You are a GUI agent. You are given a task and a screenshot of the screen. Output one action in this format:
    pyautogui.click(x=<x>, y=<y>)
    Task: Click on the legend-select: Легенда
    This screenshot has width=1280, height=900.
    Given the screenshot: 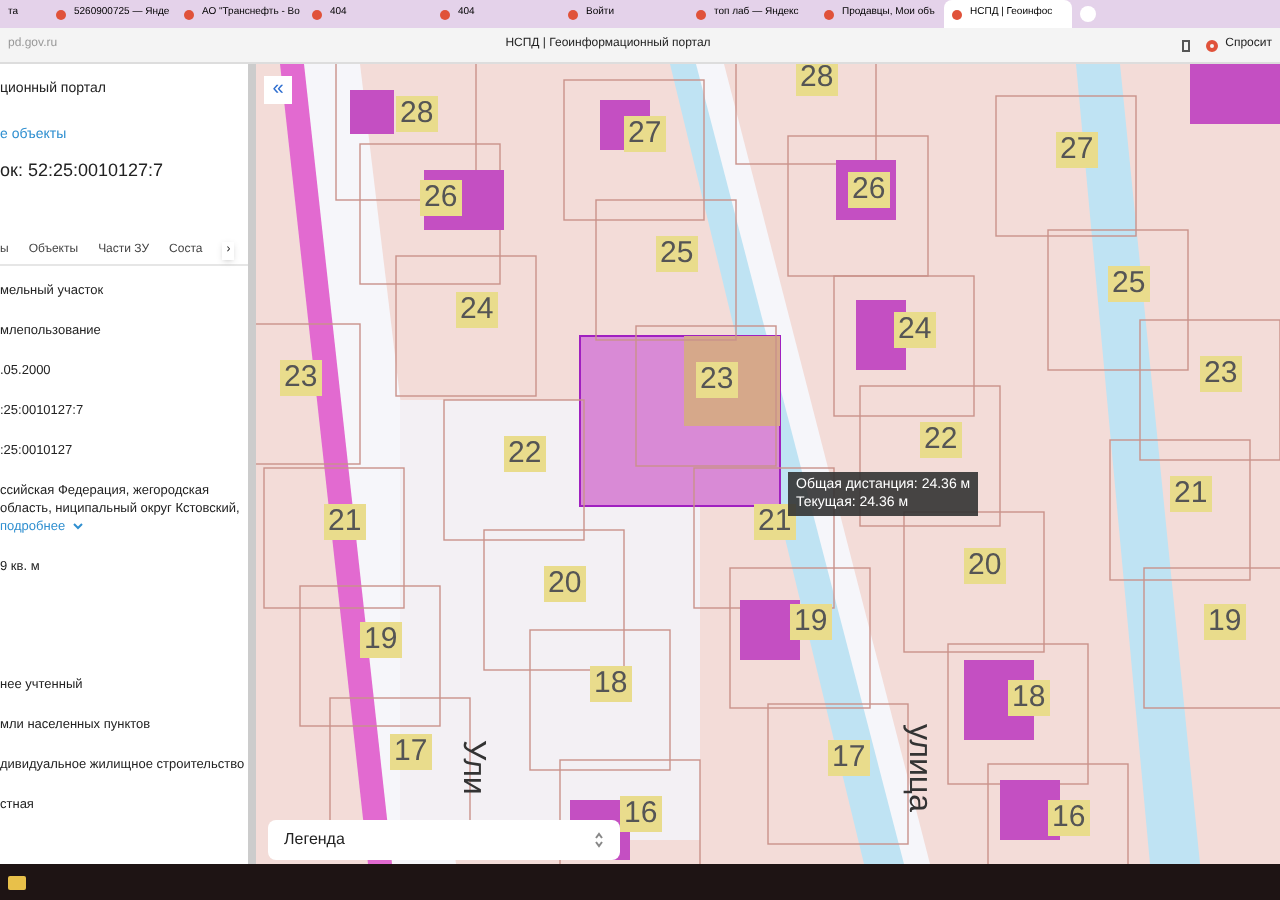 What is the action you would take?
    pyautogui.click(x=444, y=840)
    